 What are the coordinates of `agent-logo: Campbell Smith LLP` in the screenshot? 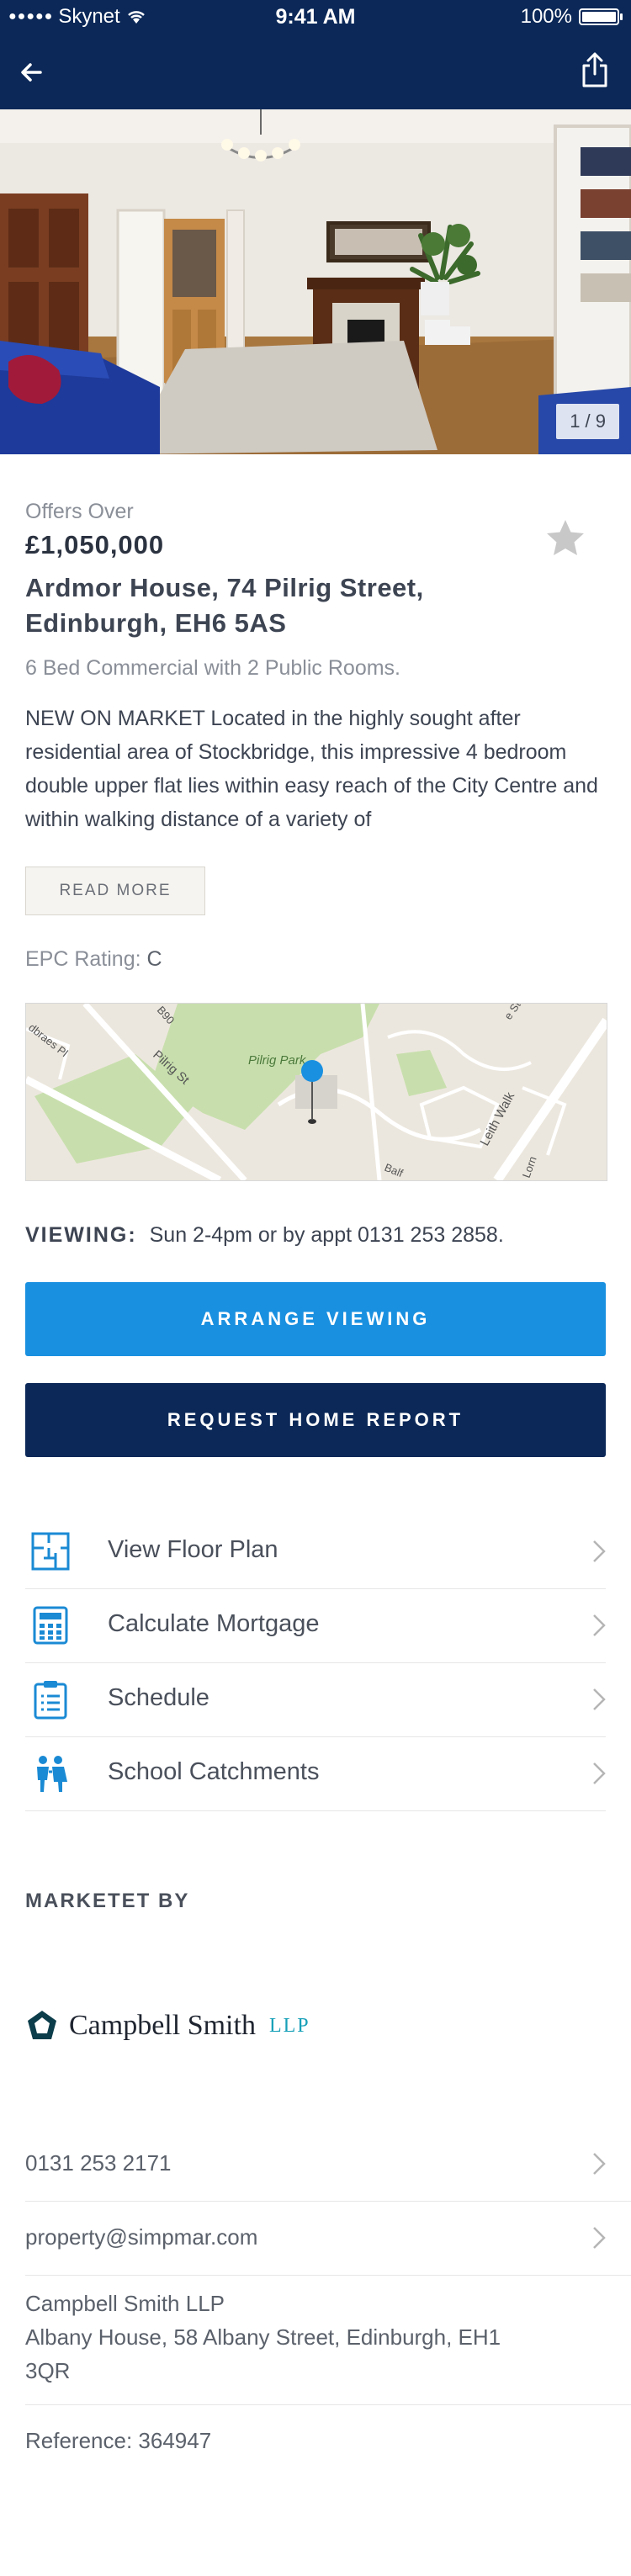 It's located at (167, 2025).